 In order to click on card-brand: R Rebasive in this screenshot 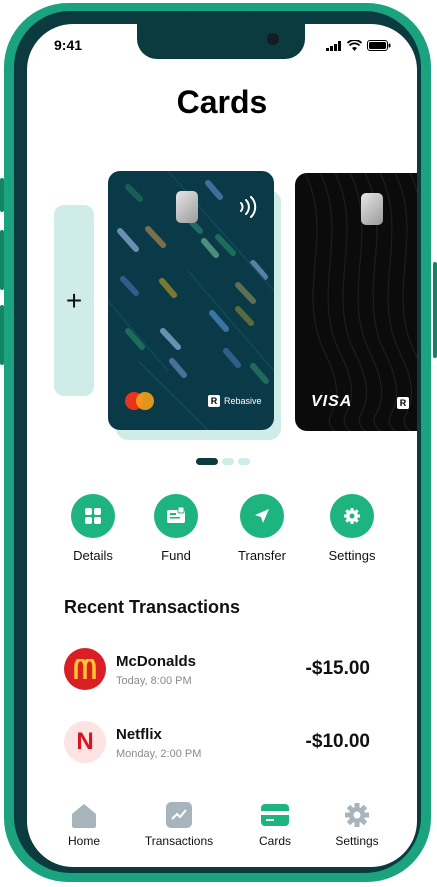, I will do `click(235, 401)`.